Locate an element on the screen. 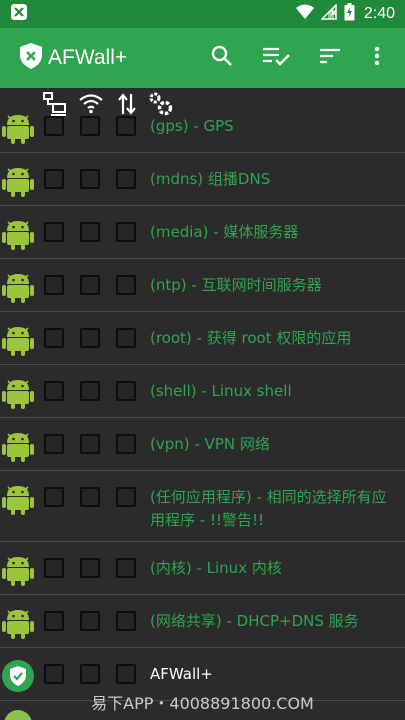 The width and height of the screenshot is (405, 720). app-label: (内核) - Linux 内核 is located at coordinates (216, 568).